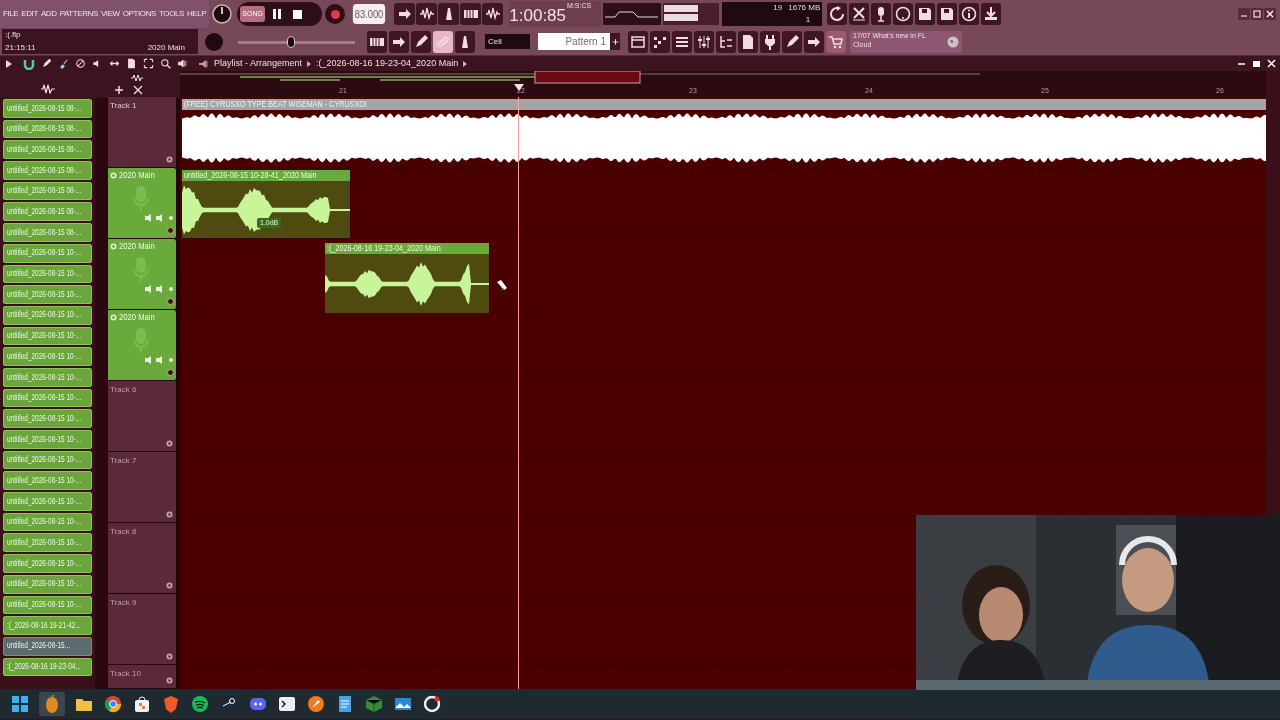  What do you see at coordinates (142, 487) in the screenshot?
I see `track-header: Track 7` at bounding box center [142, 487].